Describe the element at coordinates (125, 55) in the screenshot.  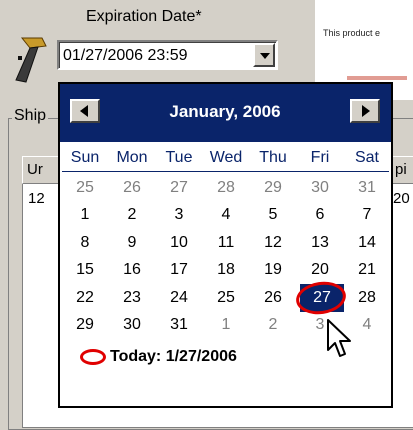
I see `expiration-date-value: 01/27/2006 23:59` at that location.